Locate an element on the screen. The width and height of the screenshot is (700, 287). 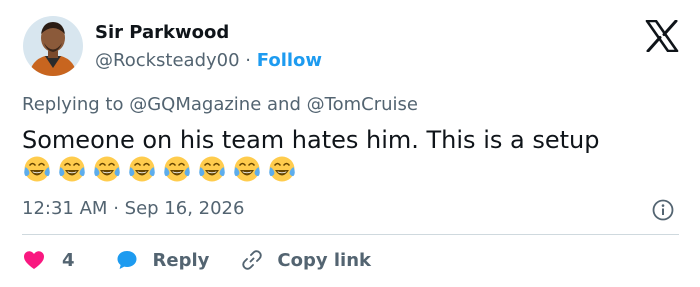
like-count: 4 is located at coordinates (68, 260).